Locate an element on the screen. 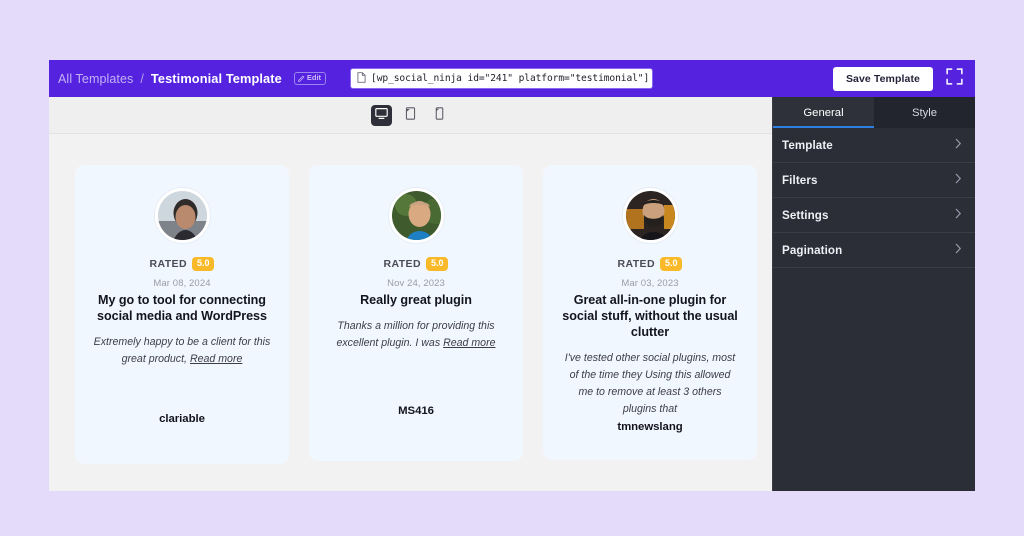 The height and width of the screenshot is (536, 1024). sidebar-item-pagination: Pagination is located at coordinates (874, 250).